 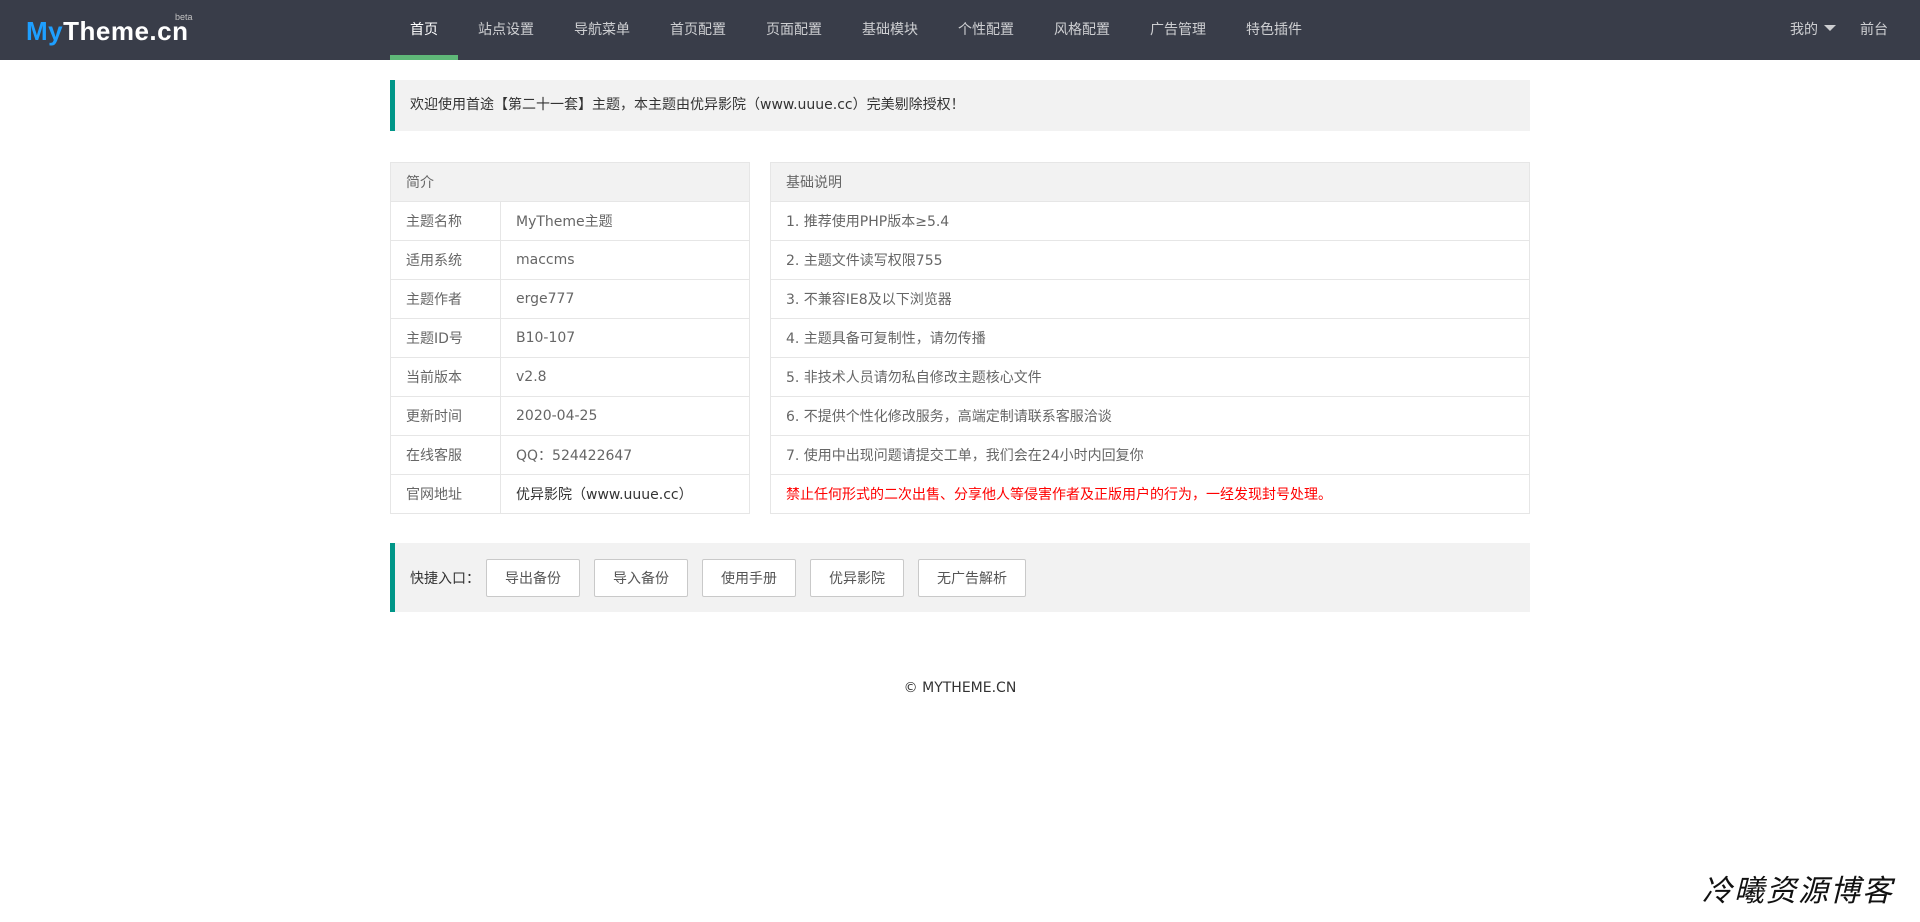 What do you see at coordinates (445, 578) in the screenshot?
I see `quick-entry-label: 快捷入口：` at bounding box center [445, 578].